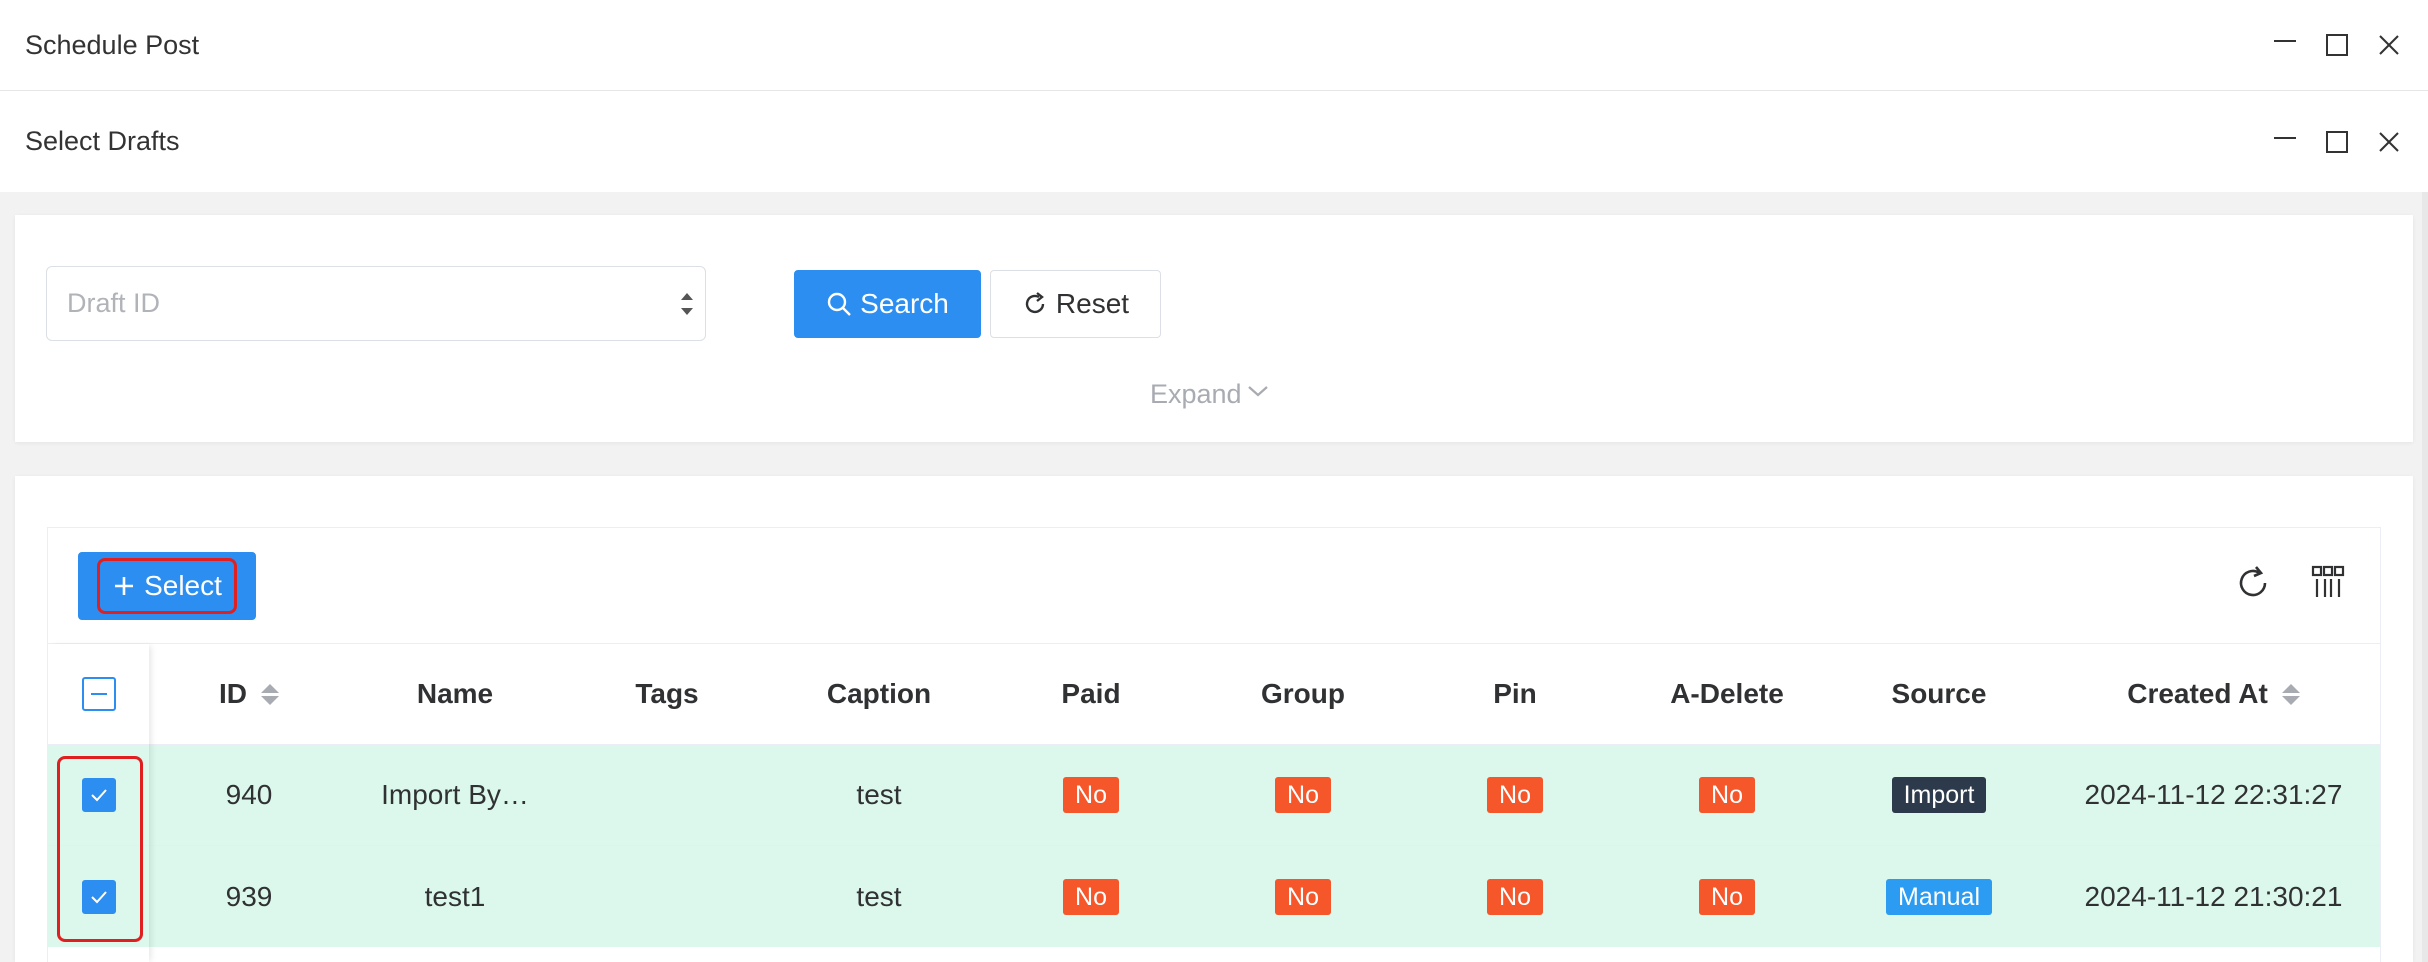 The height and width of the screenshot is (962, 2428). Describe the element at coordinates (1196, 394) in the screenshot. I see `expand-label: Expand` at that location.